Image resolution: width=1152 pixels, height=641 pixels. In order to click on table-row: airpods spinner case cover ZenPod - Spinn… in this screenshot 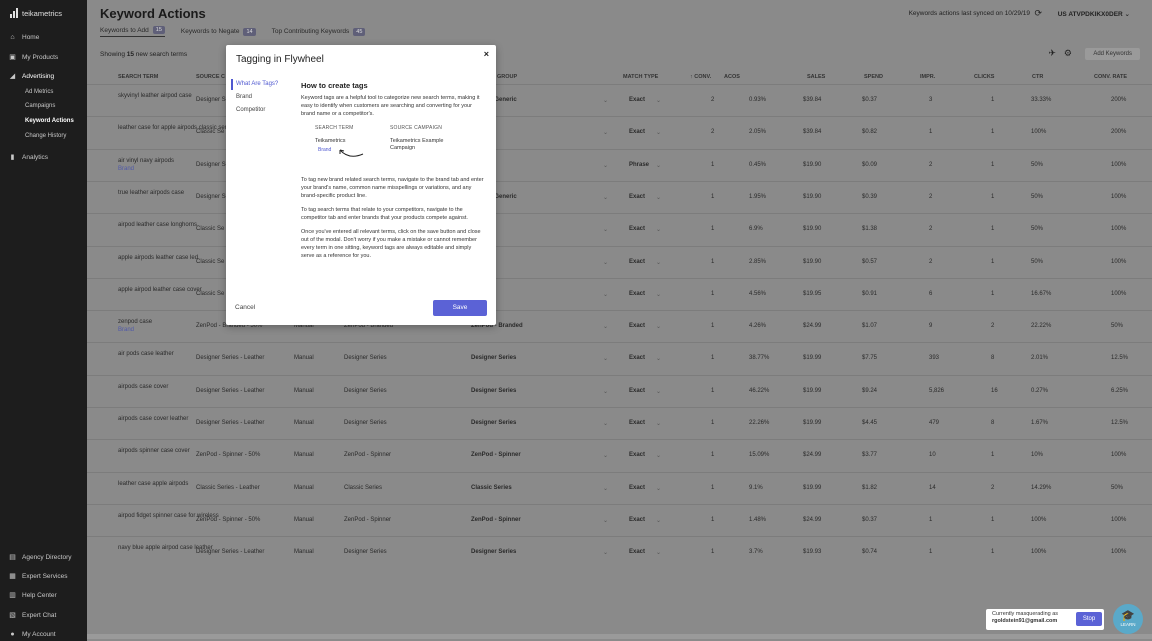, I will do `click(619, 455)`.